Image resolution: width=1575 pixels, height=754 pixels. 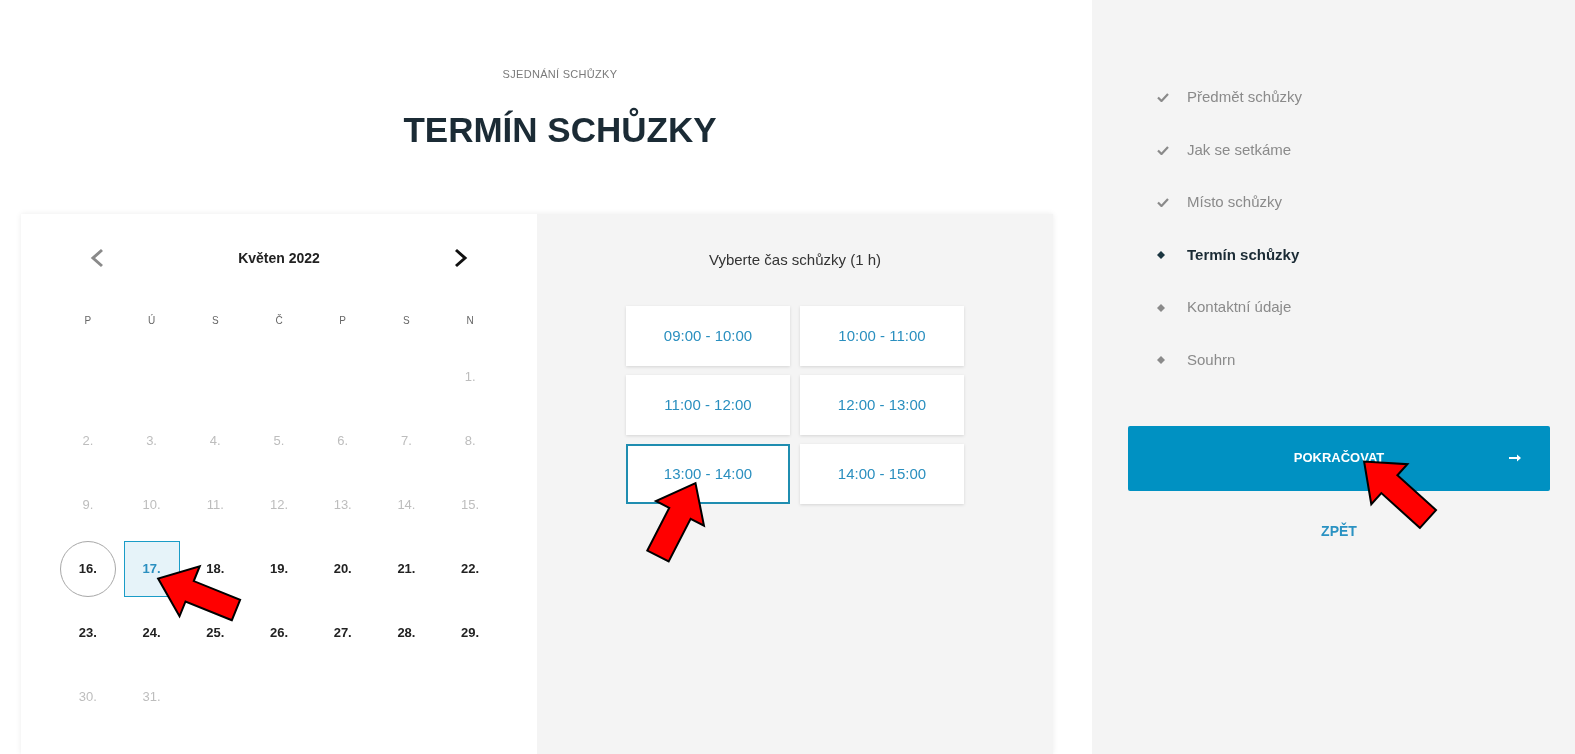 What do you see at coordinates (708, 405) in the screenshot?
I see `time-slot-button: 11:00 - 12:00` at bounding box center [708, 405].